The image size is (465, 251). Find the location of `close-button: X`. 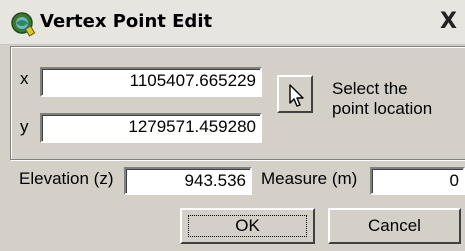

close-button: X is located at coordinates (452, 22).